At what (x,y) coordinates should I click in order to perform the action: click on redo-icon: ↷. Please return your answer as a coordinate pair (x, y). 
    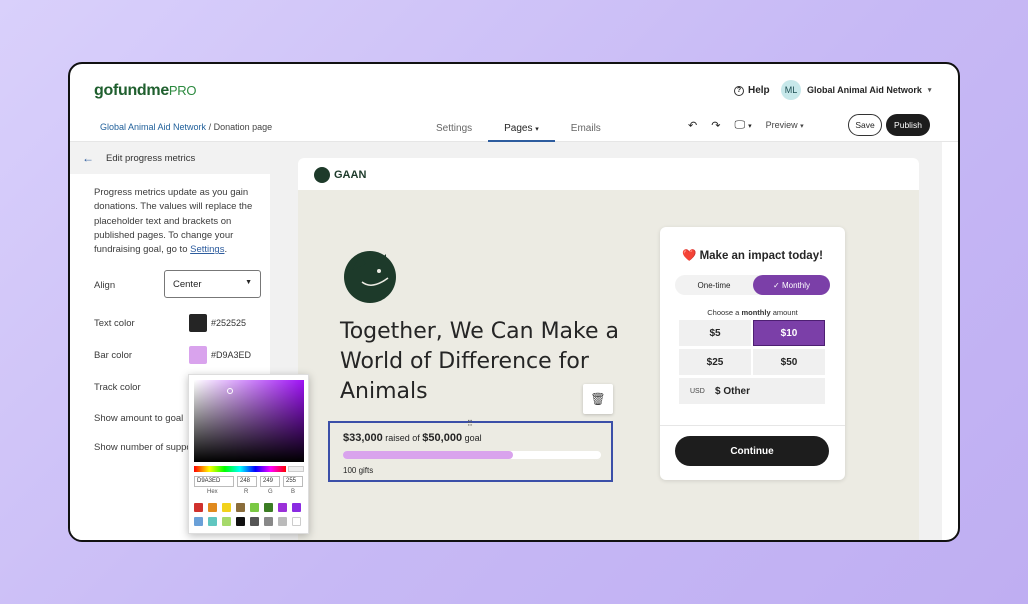
    Looking at the image, I should click on (715, 125).